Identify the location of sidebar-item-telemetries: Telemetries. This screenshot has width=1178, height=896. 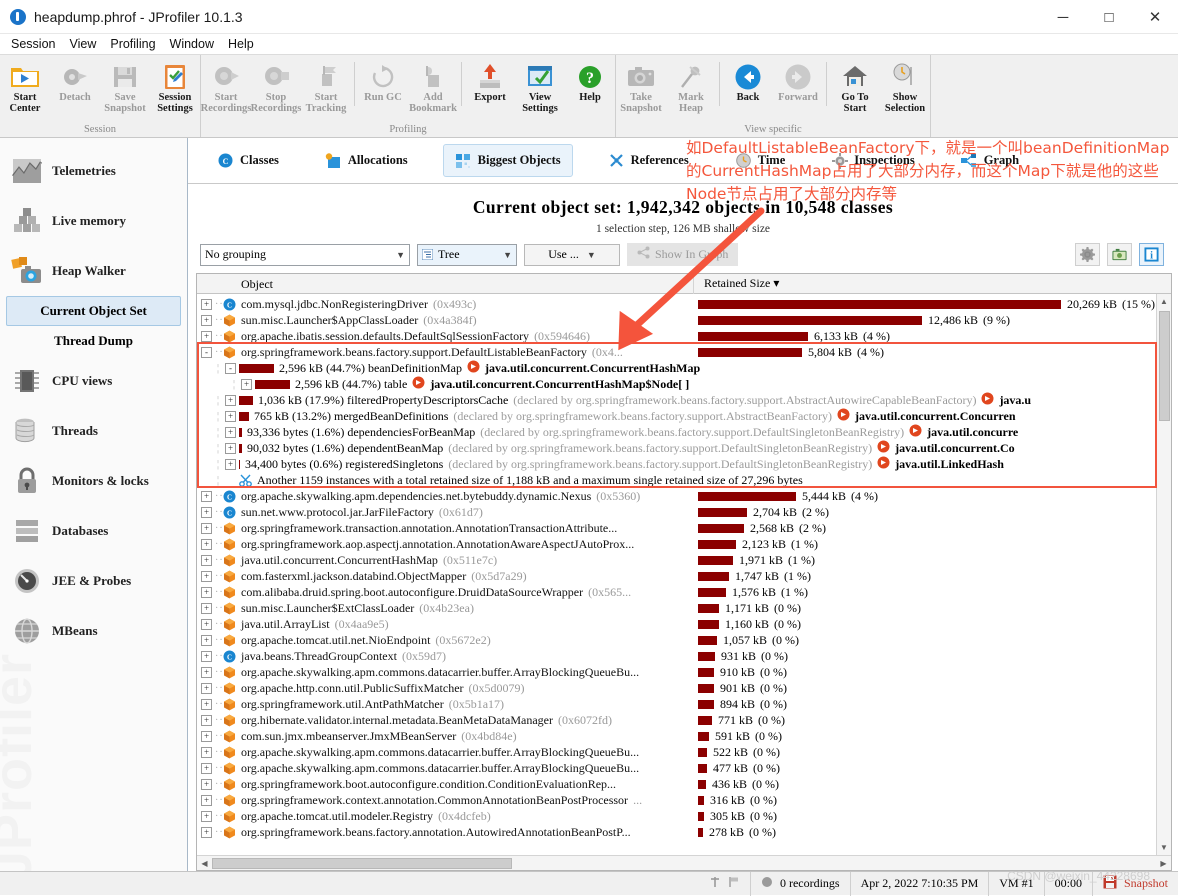
(93, 171).